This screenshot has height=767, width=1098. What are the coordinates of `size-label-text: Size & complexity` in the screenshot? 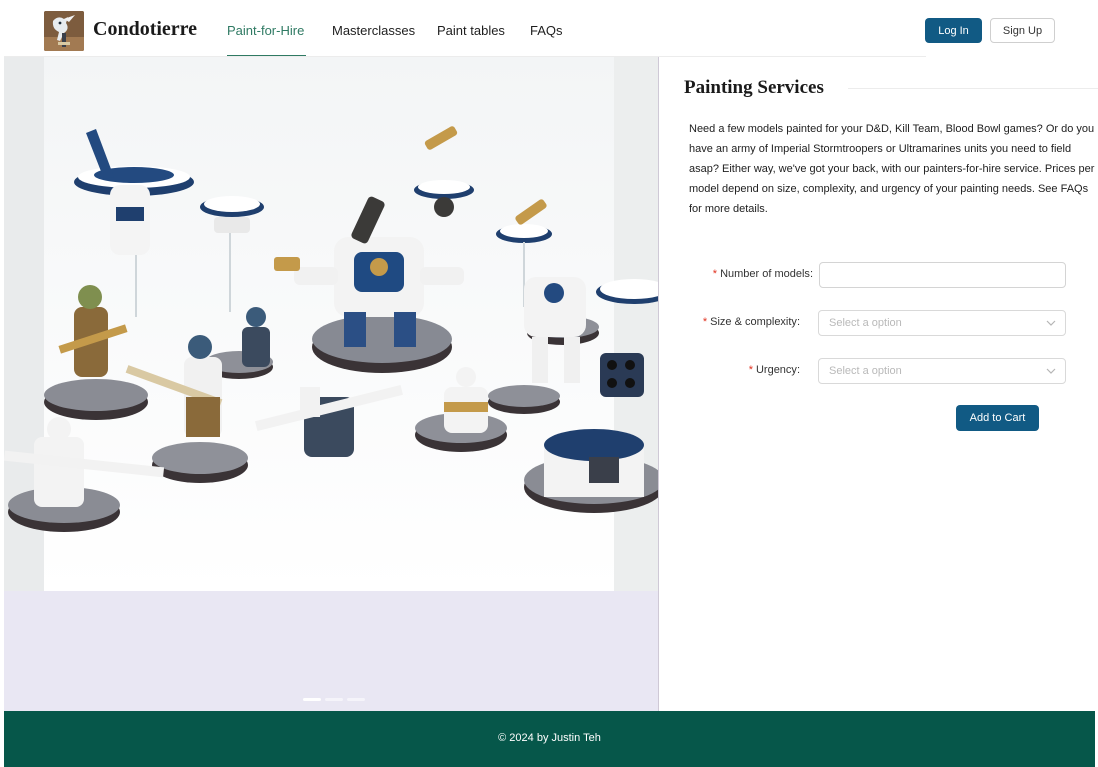 It's located at (753, 322).